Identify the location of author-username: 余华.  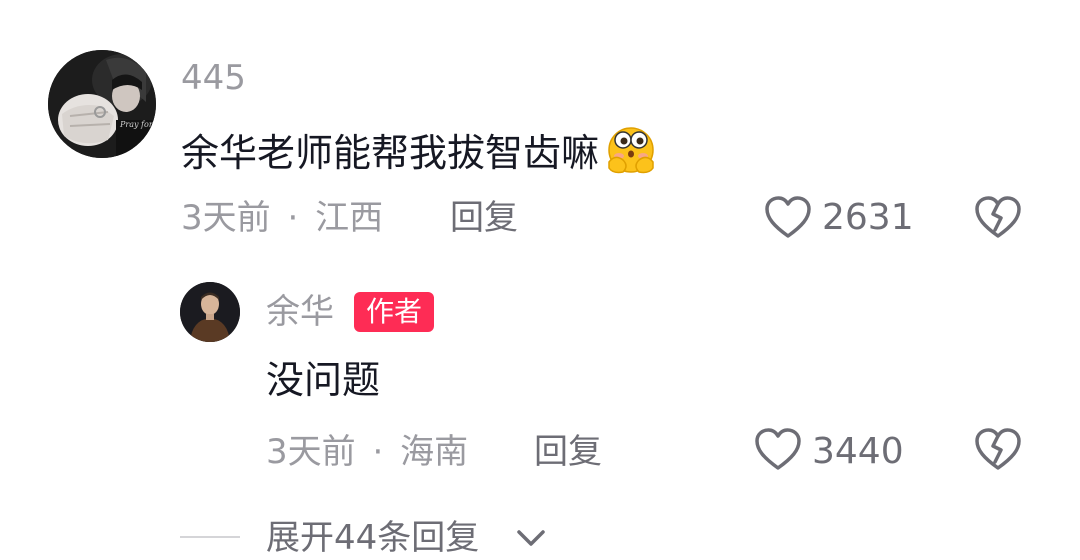
(300, 312).